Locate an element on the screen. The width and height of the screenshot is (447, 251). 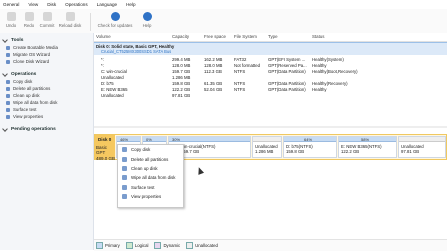
menu-help: Help is located at coordinates (131, 4).